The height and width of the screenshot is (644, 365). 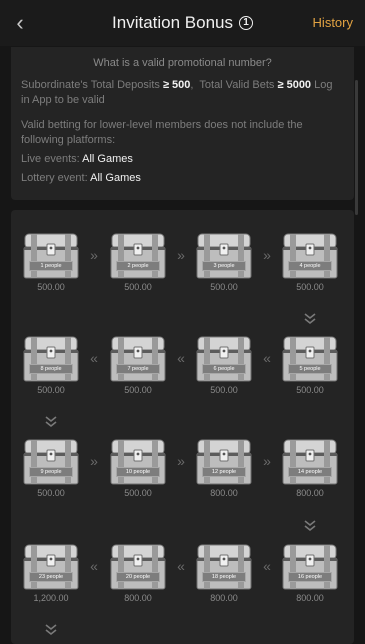 I want to click on people-count-label: 9 people, so click(x=51, y=472).